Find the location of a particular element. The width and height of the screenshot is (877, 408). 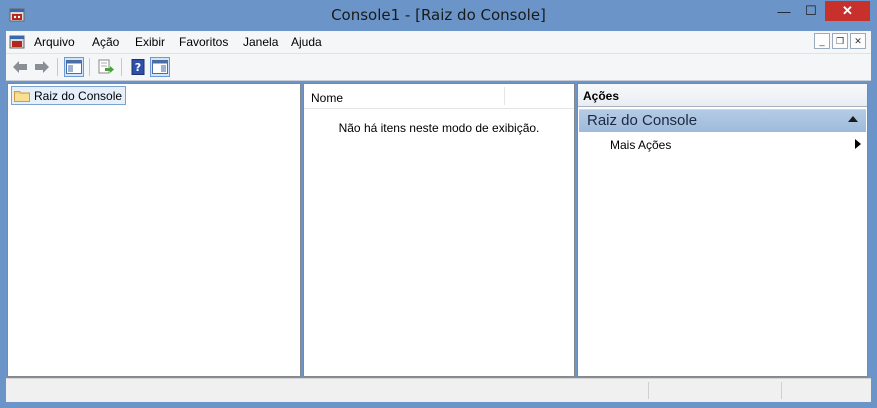

export-list-icon is located at coordinates (106, 66).